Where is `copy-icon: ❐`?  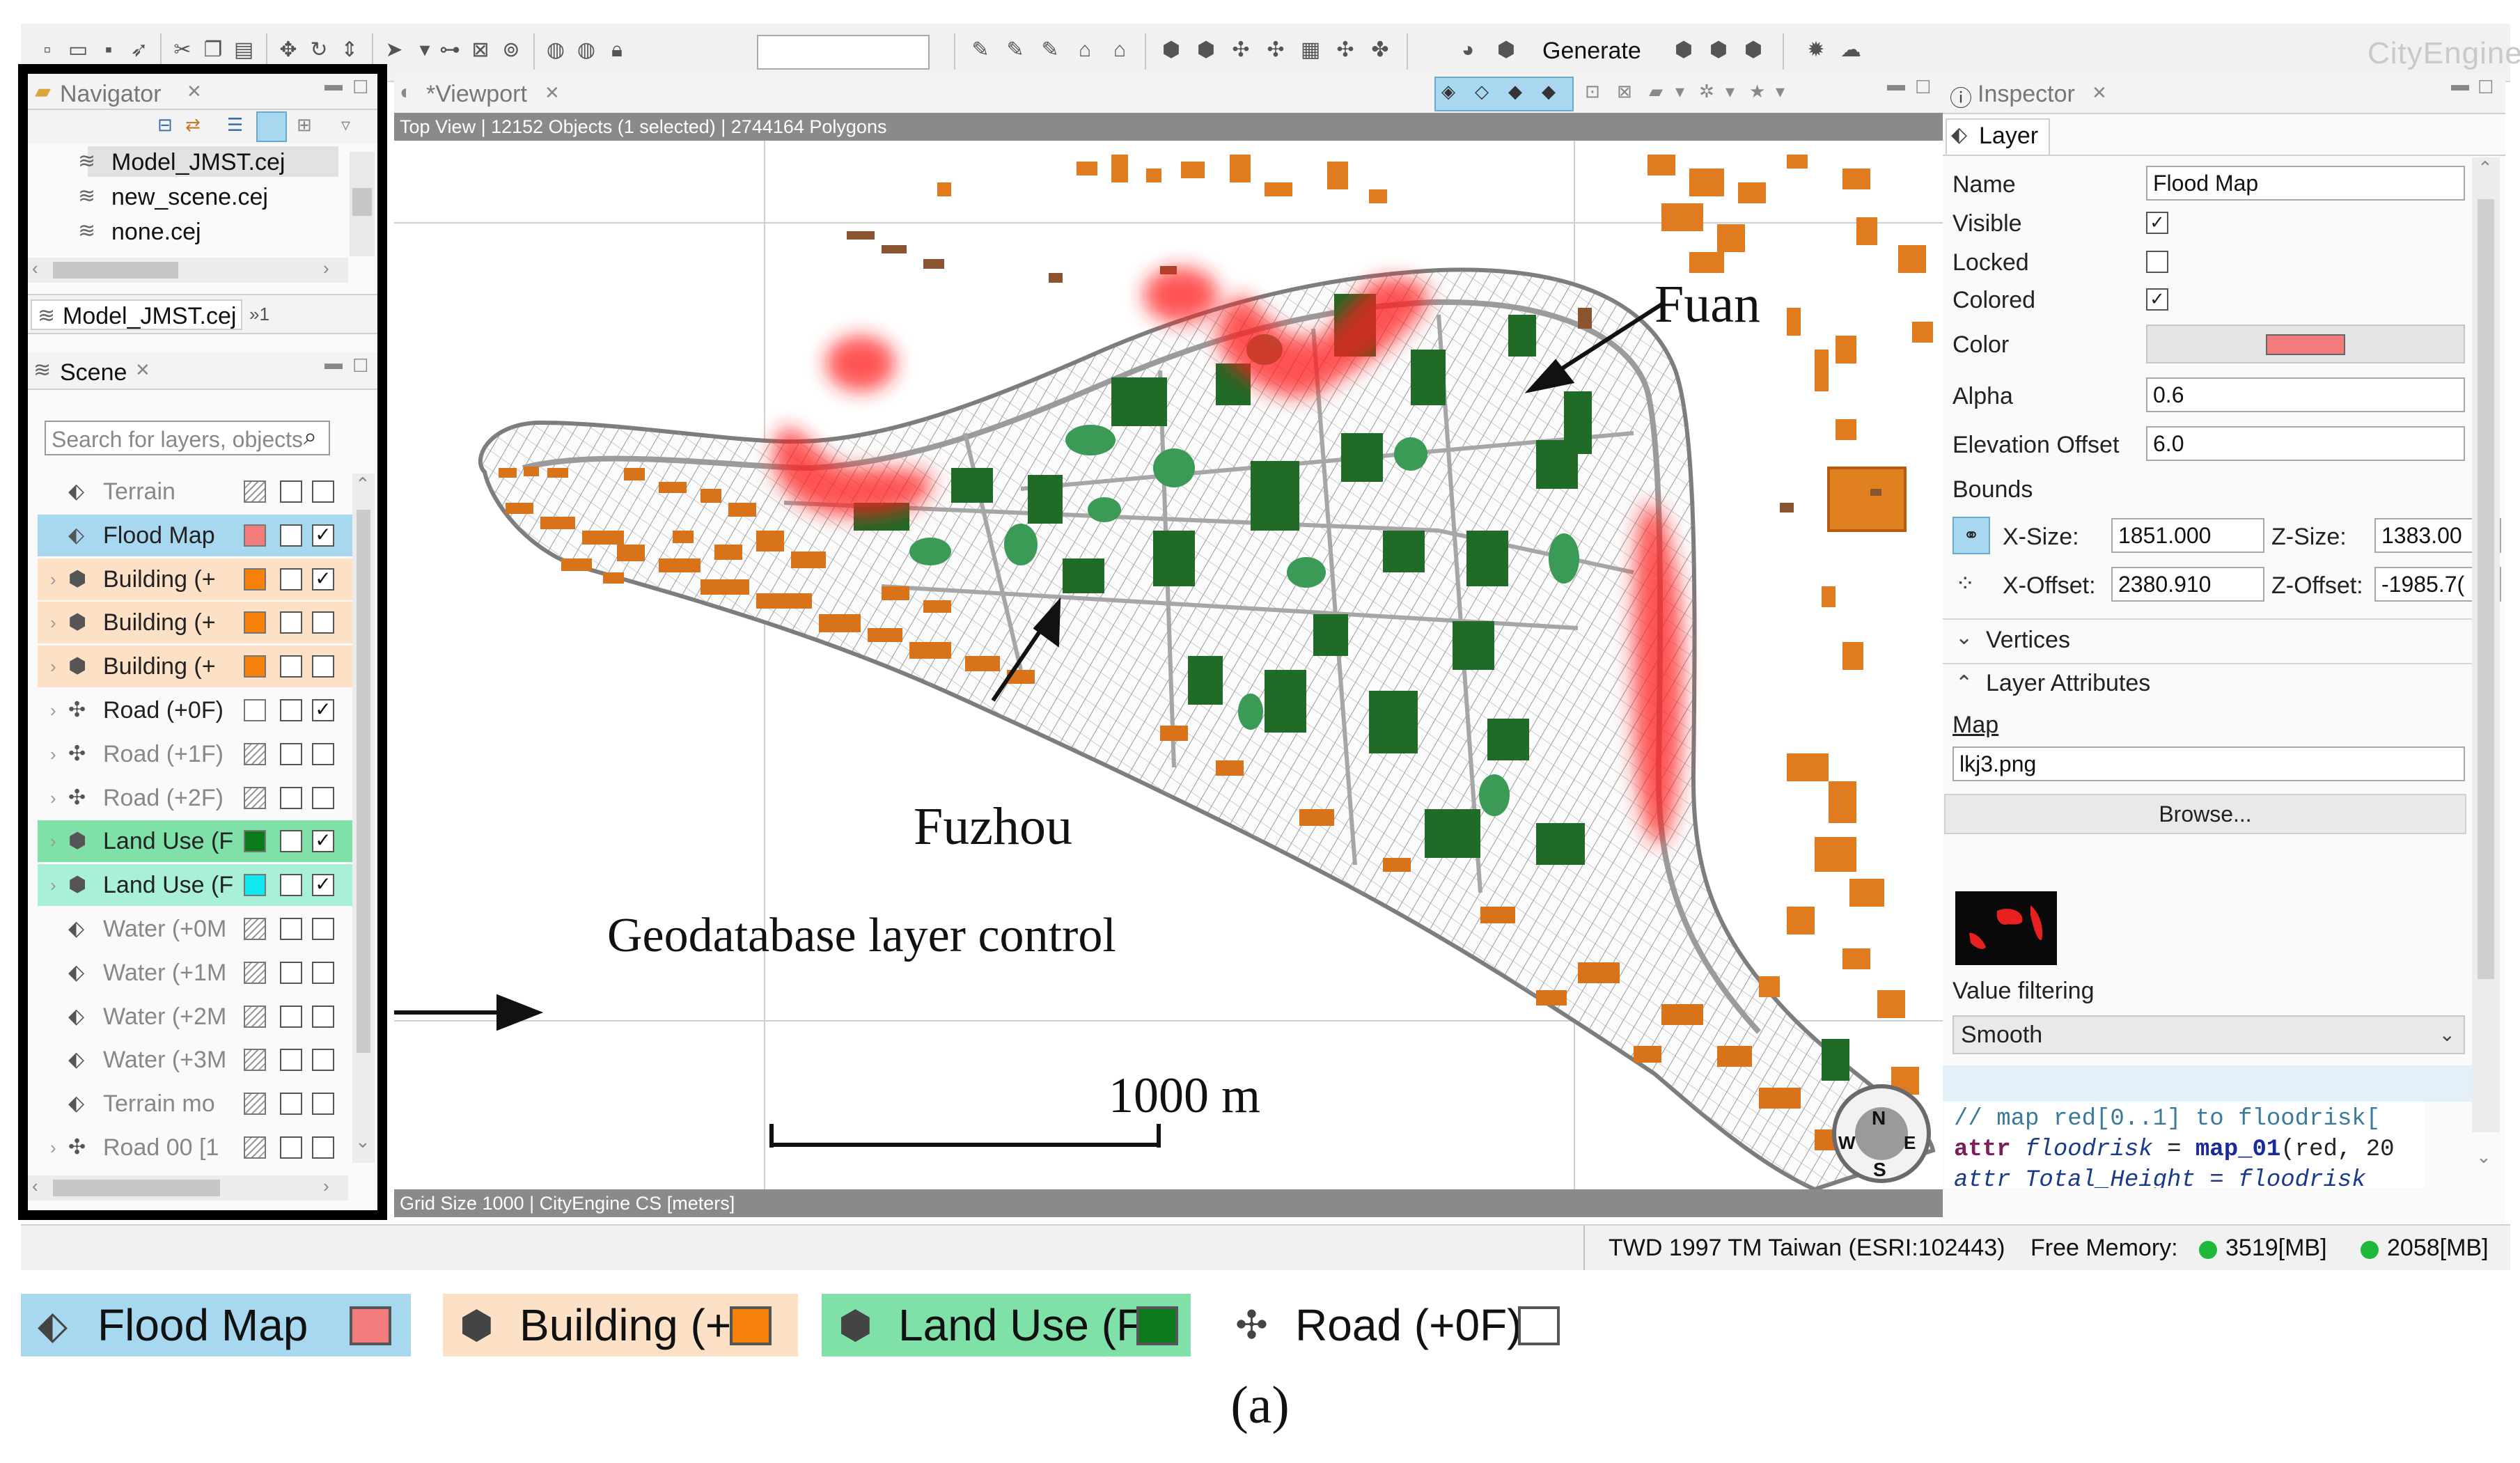
copy-icon: ❐ is located at coordinates (213, 50).